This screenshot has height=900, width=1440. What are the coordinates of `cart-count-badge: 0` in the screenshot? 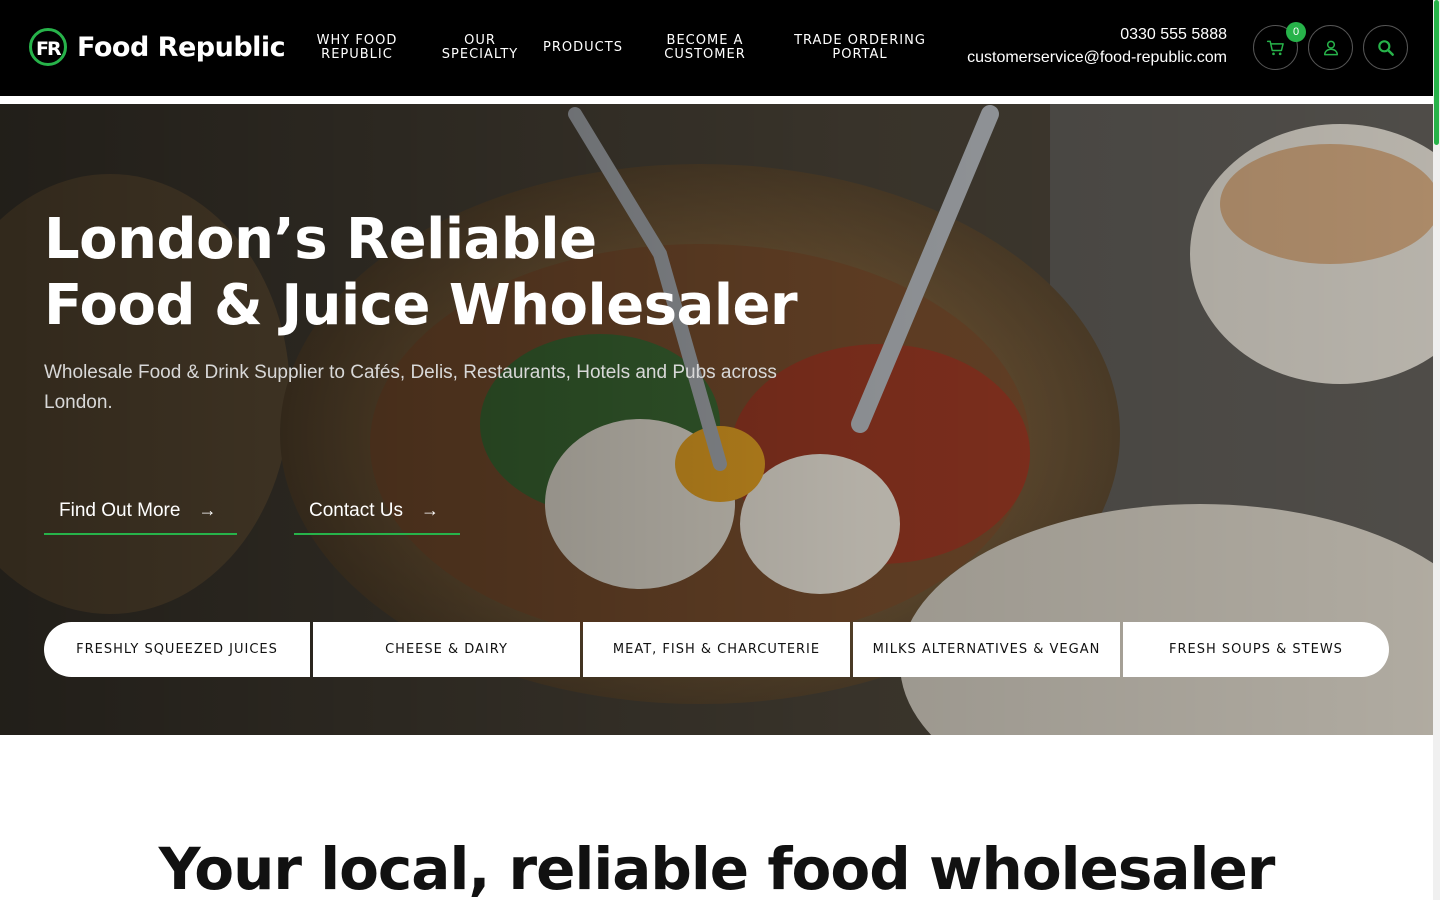 It's located at (1296, 32).